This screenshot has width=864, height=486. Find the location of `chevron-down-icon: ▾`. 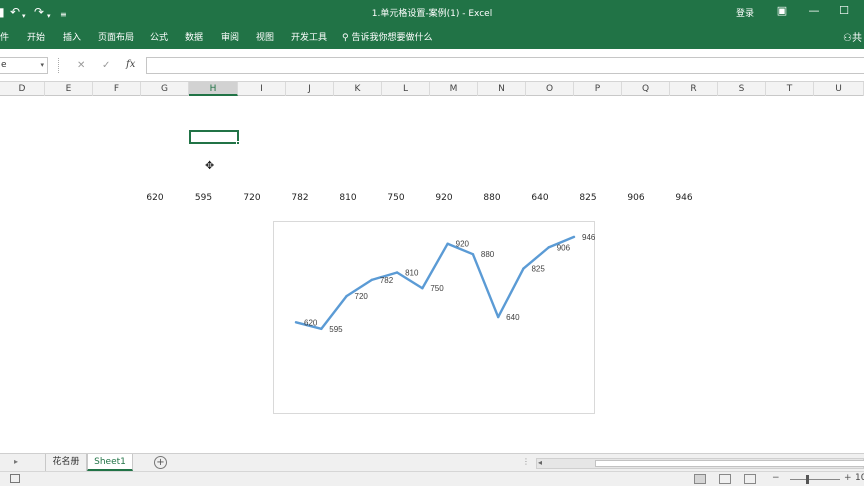

chevron-down-icon: ▾ is located at coordinates (42, 65).